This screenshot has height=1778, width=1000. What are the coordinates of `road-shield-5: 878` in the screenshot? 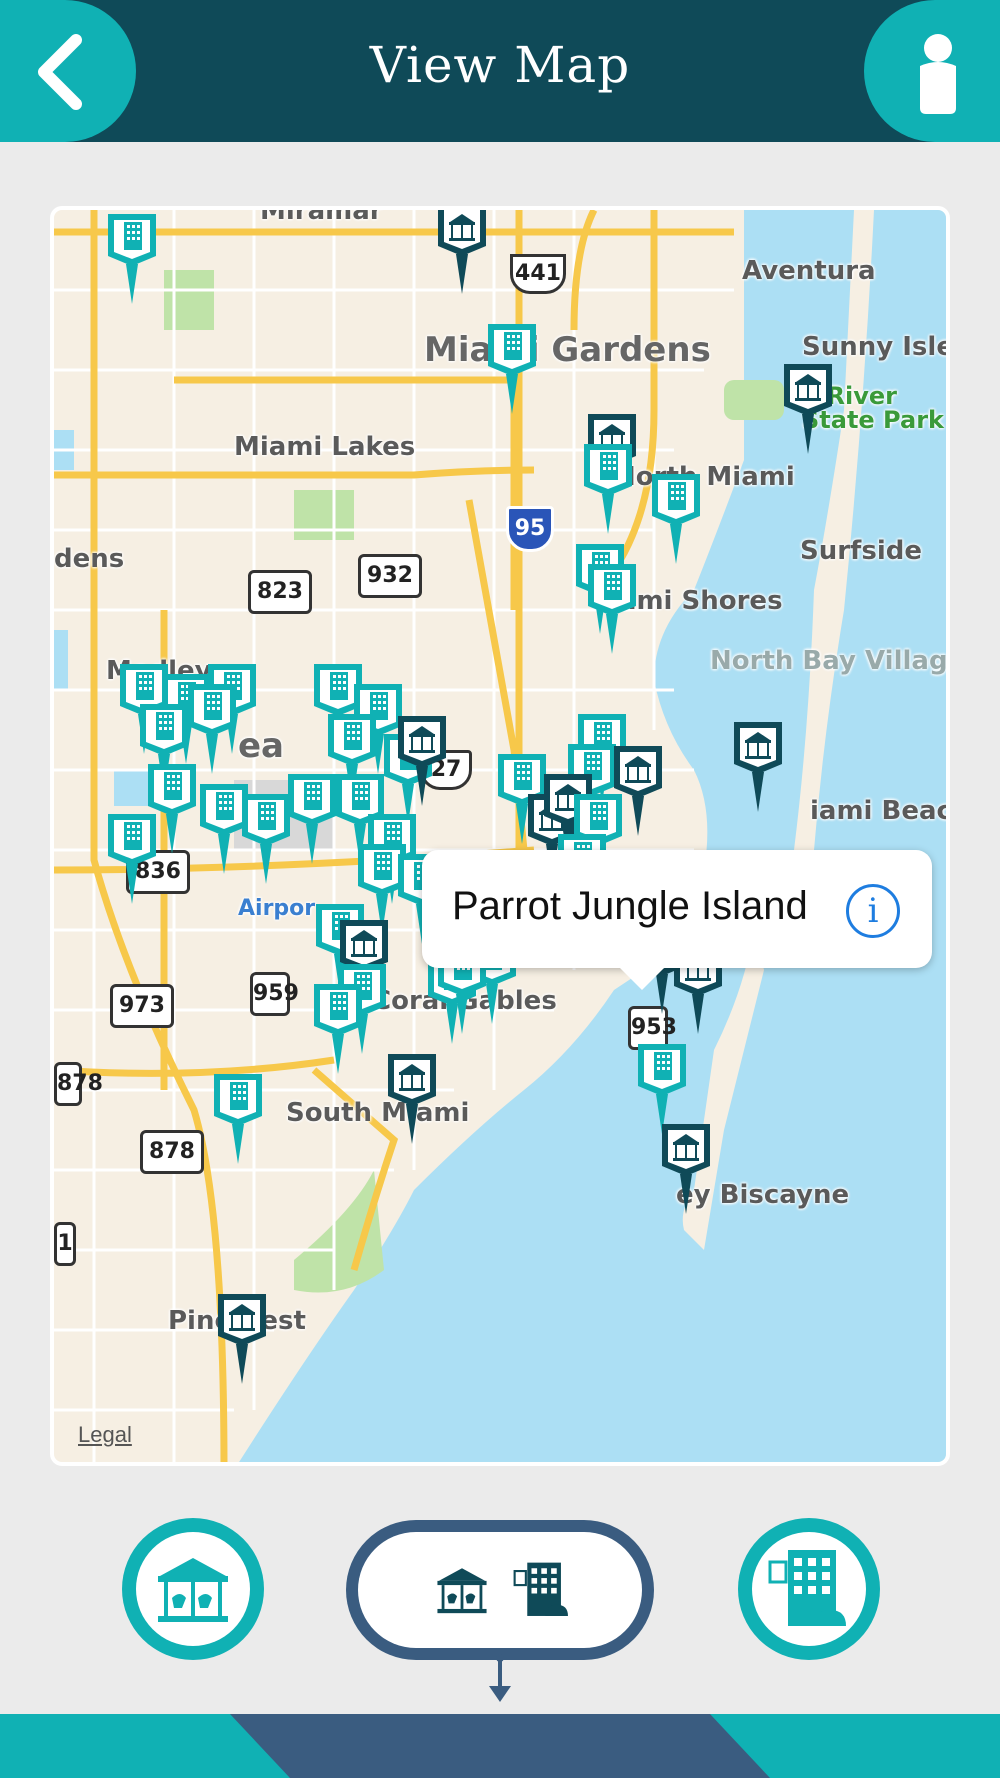 It's located at (78, 1084).